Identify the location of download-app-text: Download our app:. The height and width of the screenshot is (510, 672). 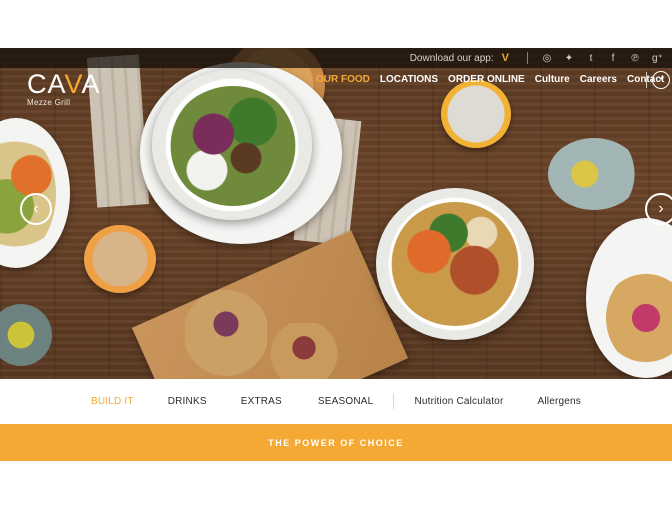
(451, 58).